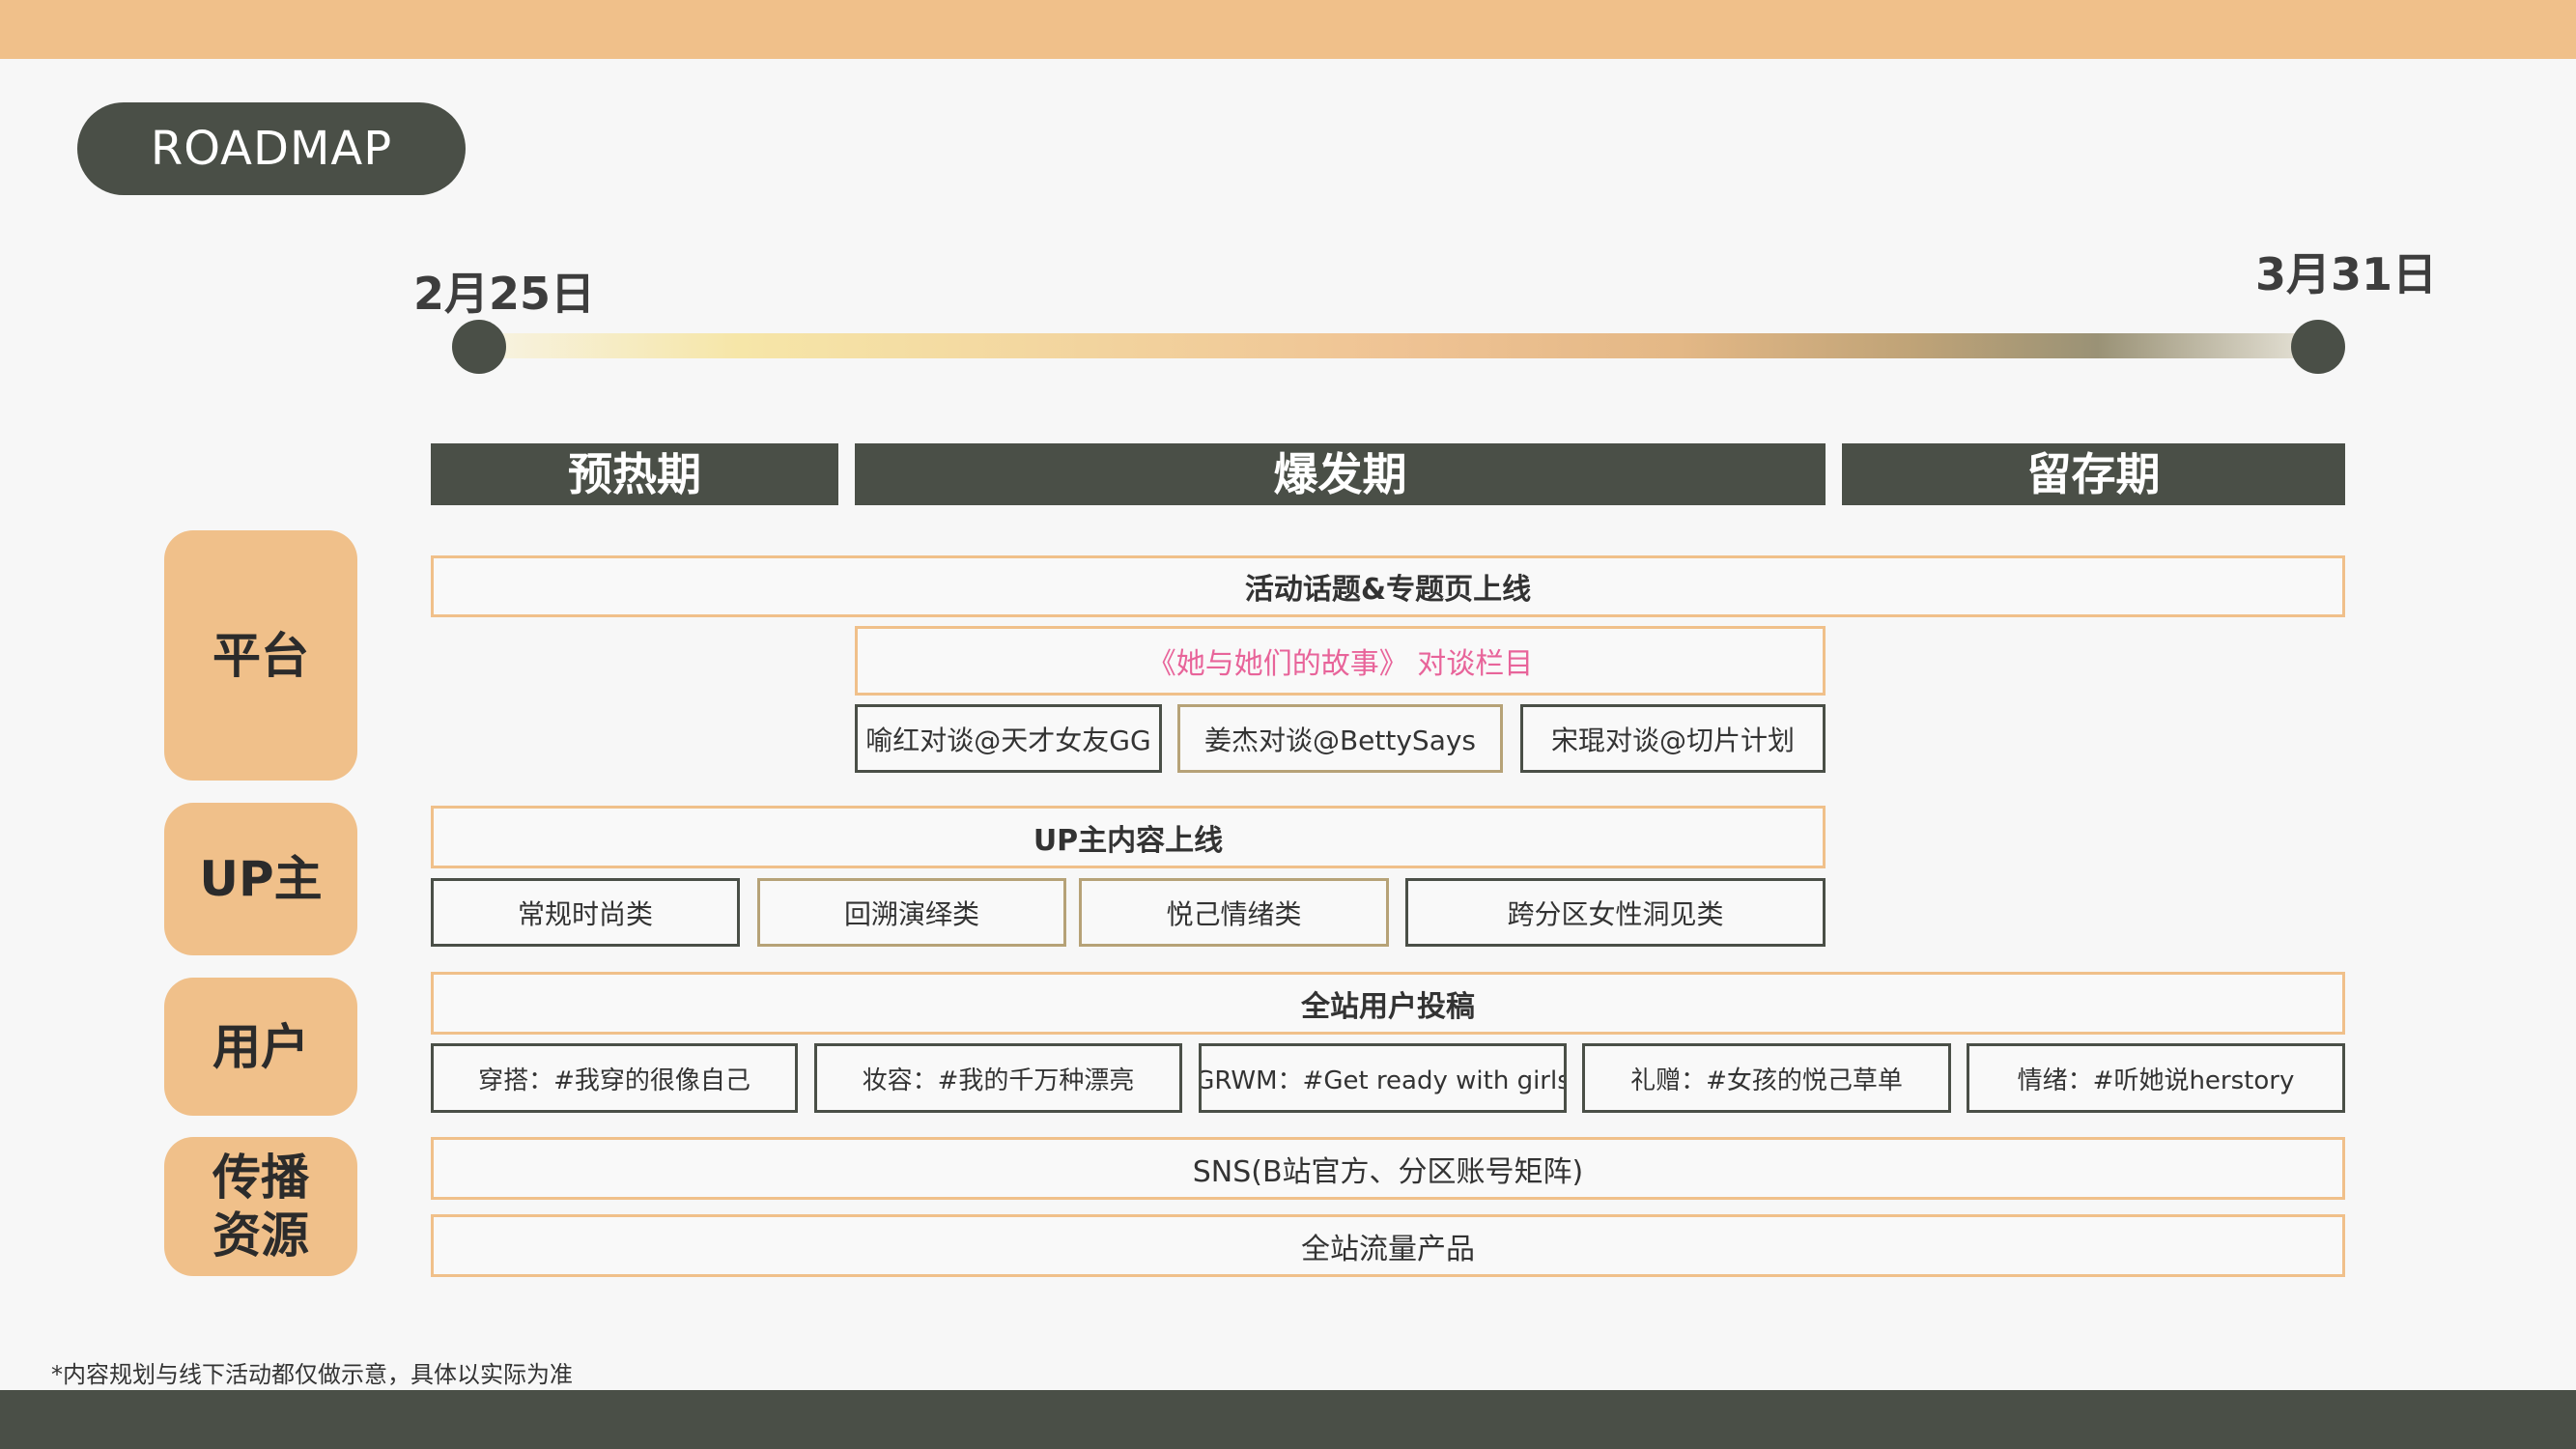 This screenshot has width=2576, height=1449. What do you see at coordinates (998, 1078) in the screenshot?
I see `user-topic-box: 妆容：#我的千万种漂亮` at bounding box center [998, 1078].